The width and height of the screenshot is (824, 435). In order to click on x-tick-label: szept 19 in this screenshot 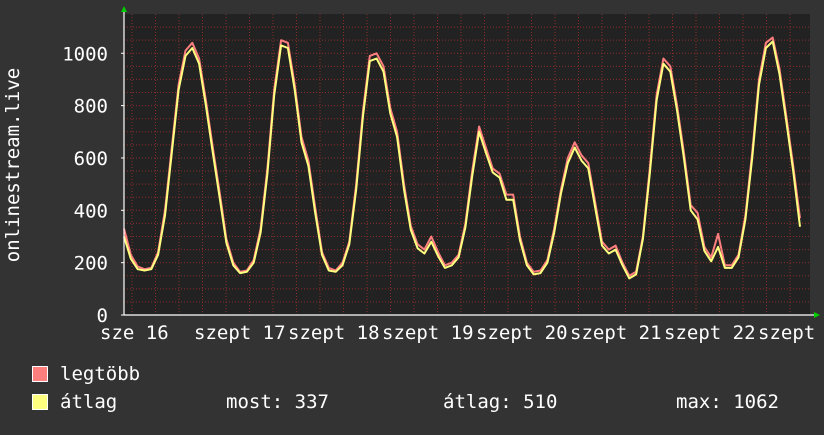, I will do `click(428, 333)`.